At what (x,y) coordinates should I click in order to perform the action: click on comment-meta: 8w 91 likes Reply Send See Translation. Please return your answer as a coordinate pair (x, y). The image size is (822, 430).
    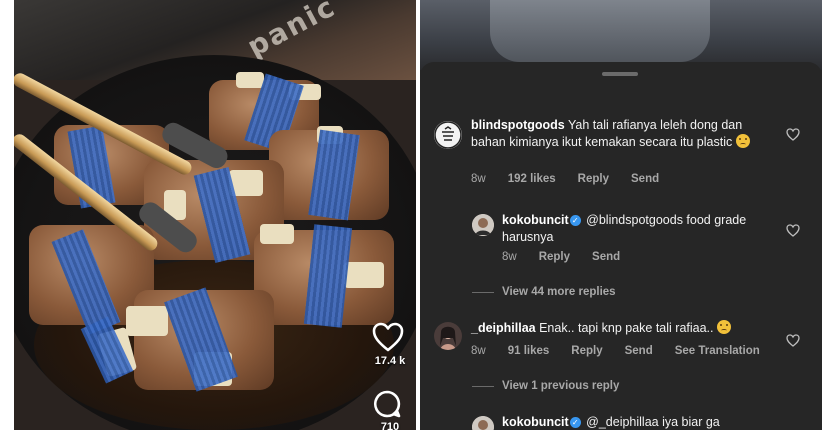
    Looking at the image, I should click on (626, 351).